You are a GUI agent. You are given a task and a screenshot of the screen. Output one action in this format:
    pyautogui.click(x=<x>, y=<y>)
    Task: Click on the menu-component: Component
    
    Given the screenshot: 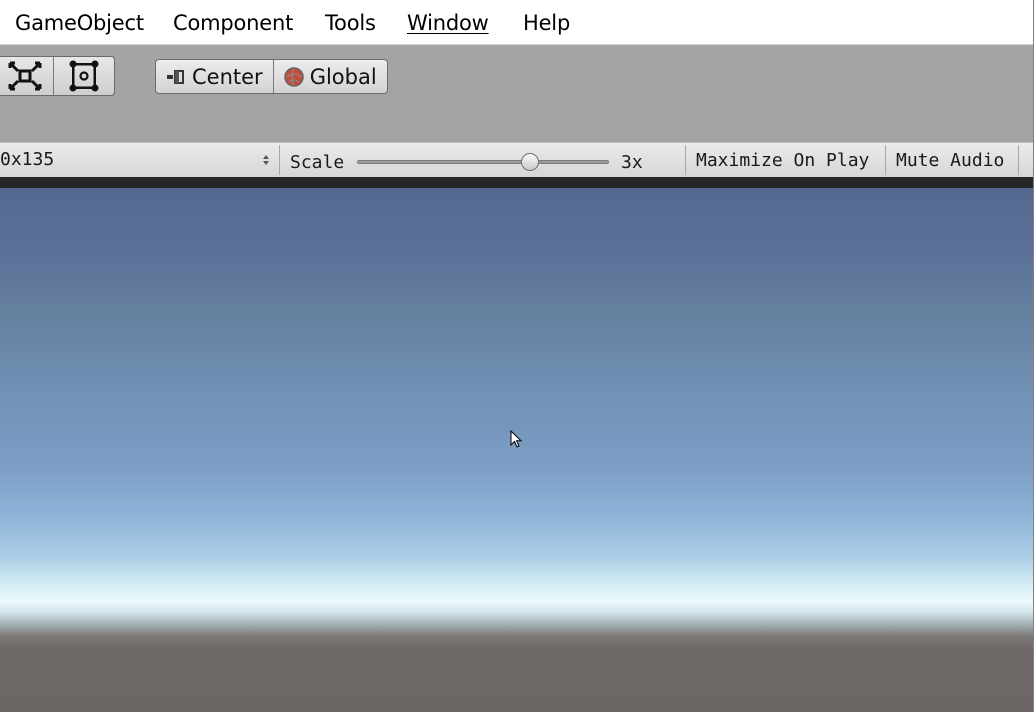 What is the action you would take?
    pyautogui.click(x=233, y=23)
    